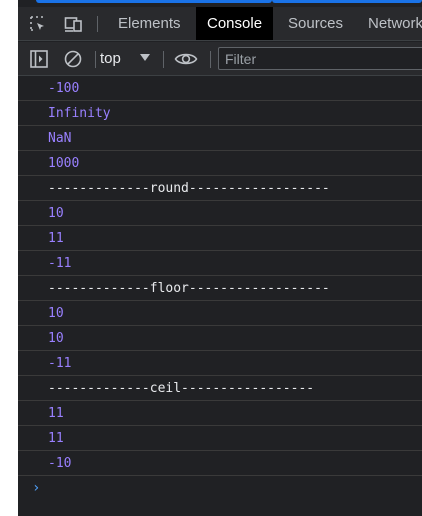 Image resolution: width=422 pixels, height=516 pixels. Describe the element at coordinates (389, 23) in the screenshot. I see `tab-network: Network` at that location.